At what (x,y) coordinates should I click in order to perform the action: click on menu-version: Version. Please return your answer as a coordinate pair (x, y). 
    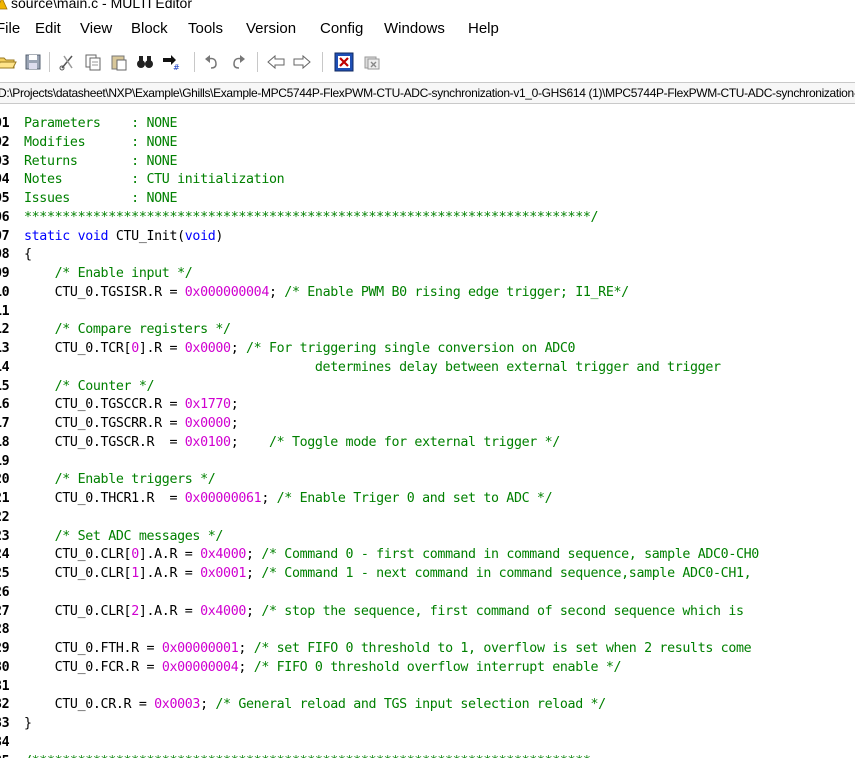
    Looking at the image, I should click on (271, 28).